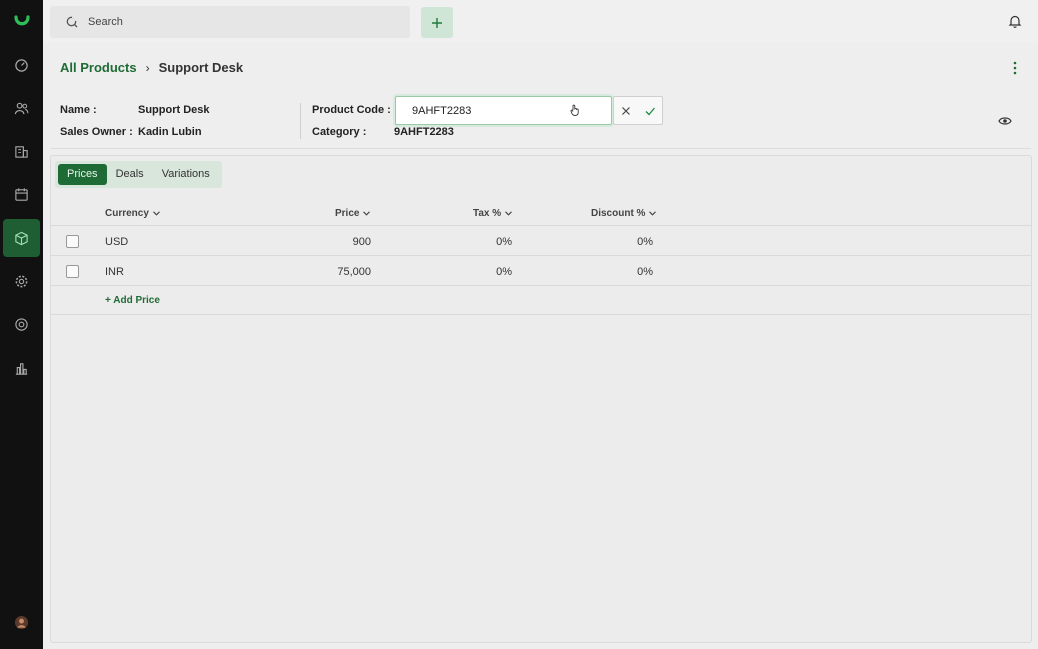 This screenshot has width=1038, height=649. I want to click on confirm-edit-button, so click(650, 110).